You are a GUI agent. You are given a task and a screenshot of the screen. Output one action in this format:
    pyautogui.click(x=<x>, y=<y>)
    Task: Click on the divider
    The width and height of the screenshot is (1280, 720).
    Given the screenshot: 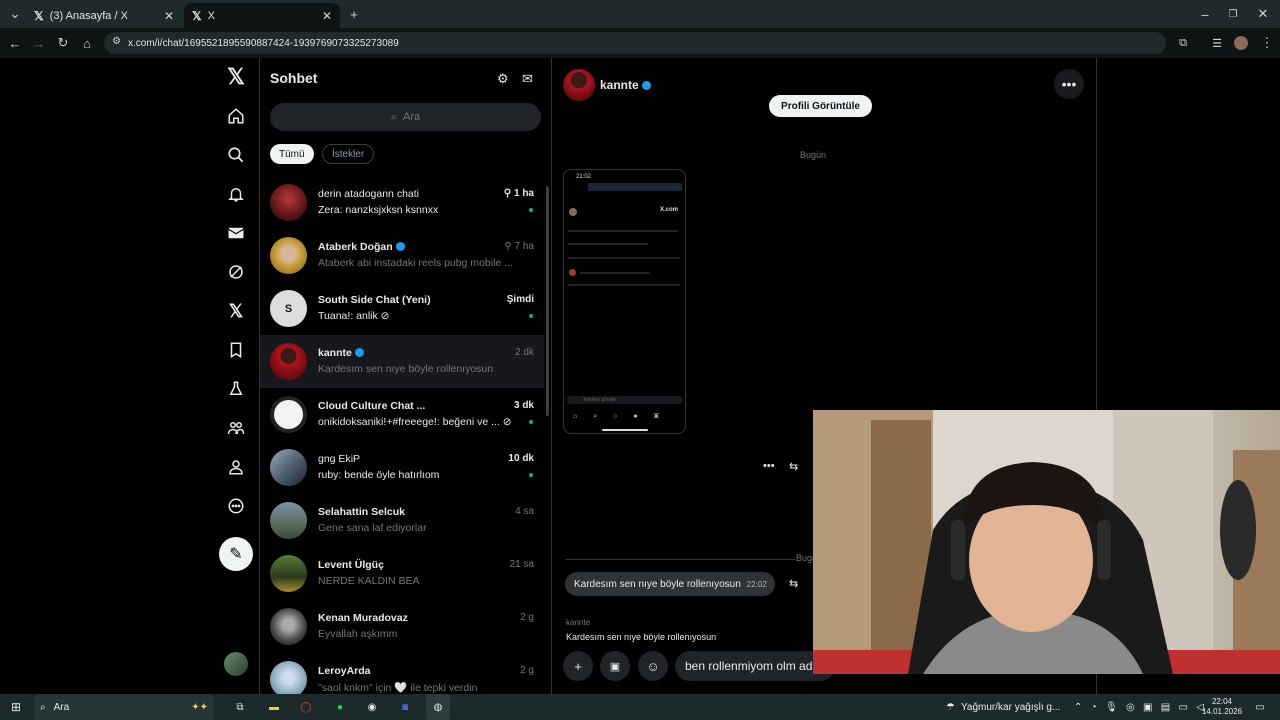 What is the action you would take?
    pyautogui.click(x=680, y=559)
    